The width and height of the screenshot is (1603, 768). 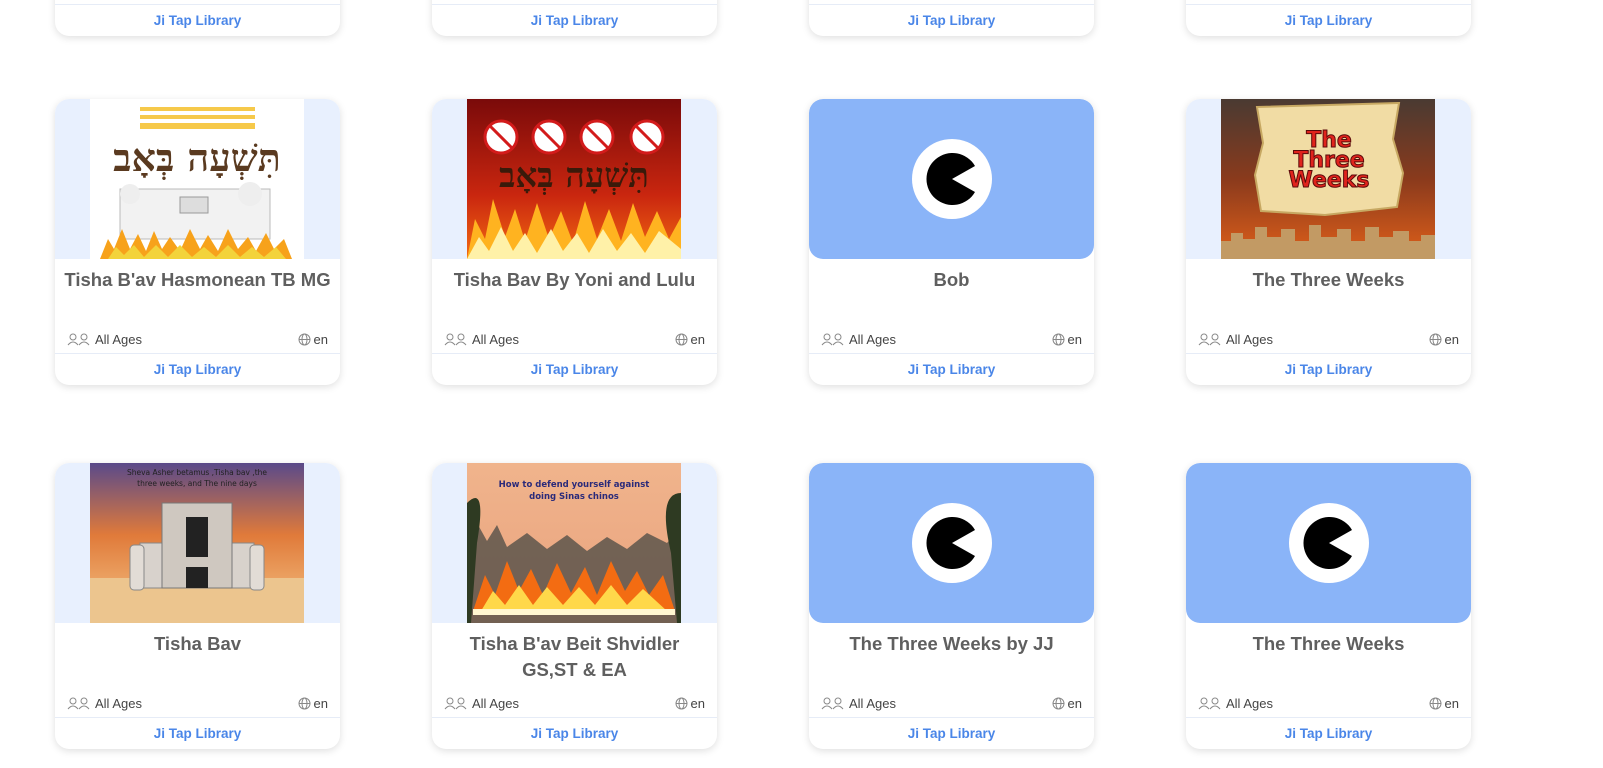 I want to click on cover-caption-line: How to defend yourself against, so click(x=574, y=485).